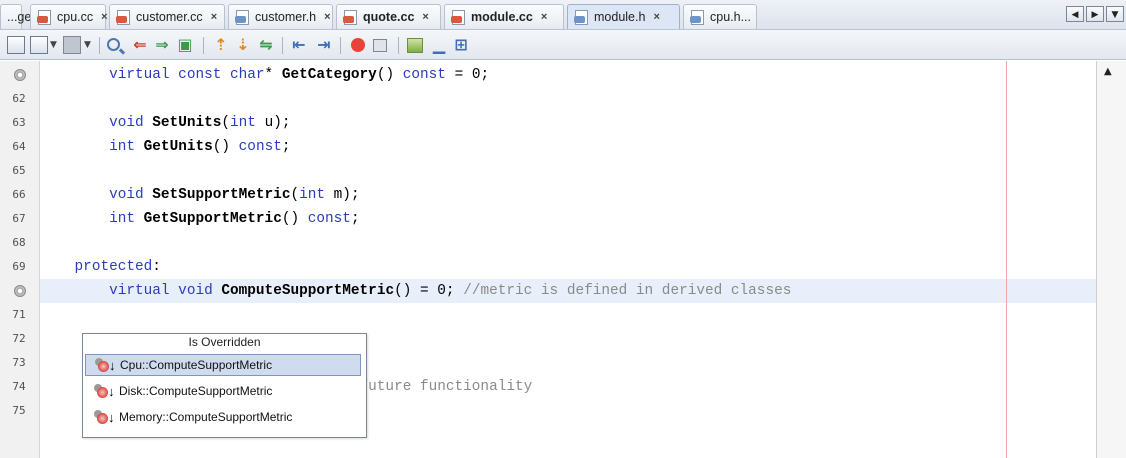 This screenshot has width=1126, height=458. I want to click on line-number: 72, so click(19, 338).